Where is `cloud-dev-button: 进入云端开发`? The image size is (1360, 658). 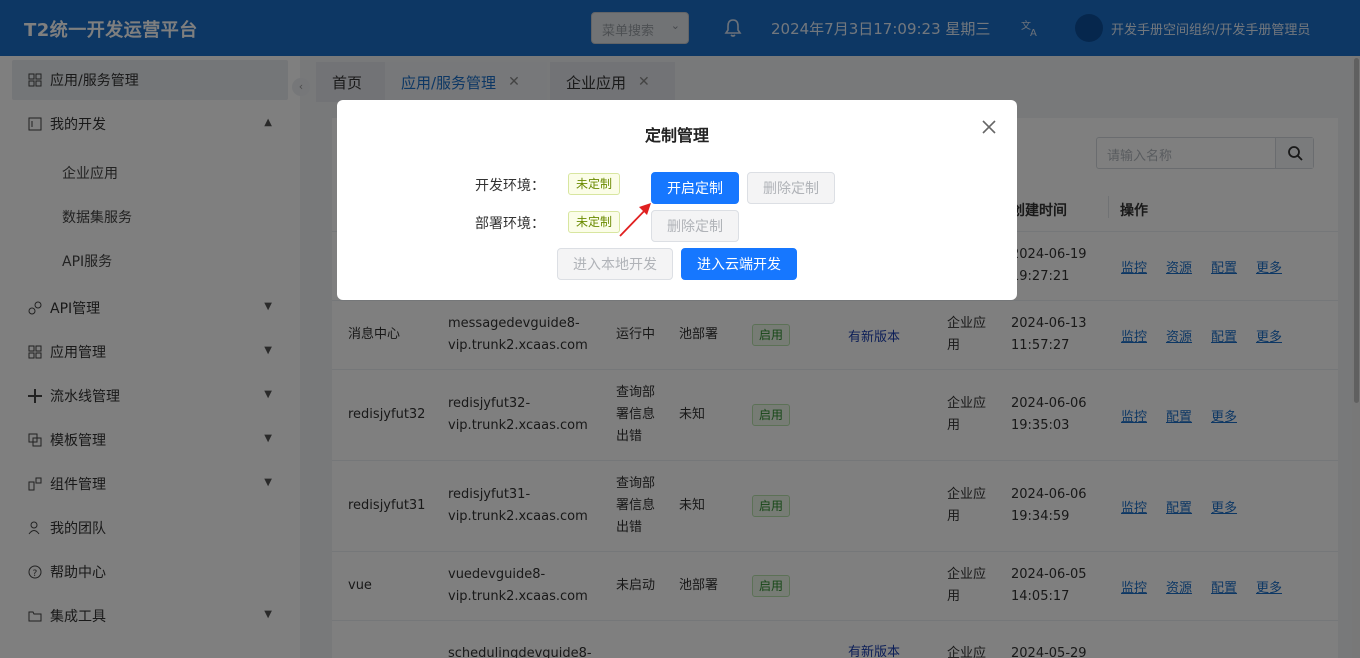 cloud-dev-button: 进入云端开发 is located at coordinates (739, 264).